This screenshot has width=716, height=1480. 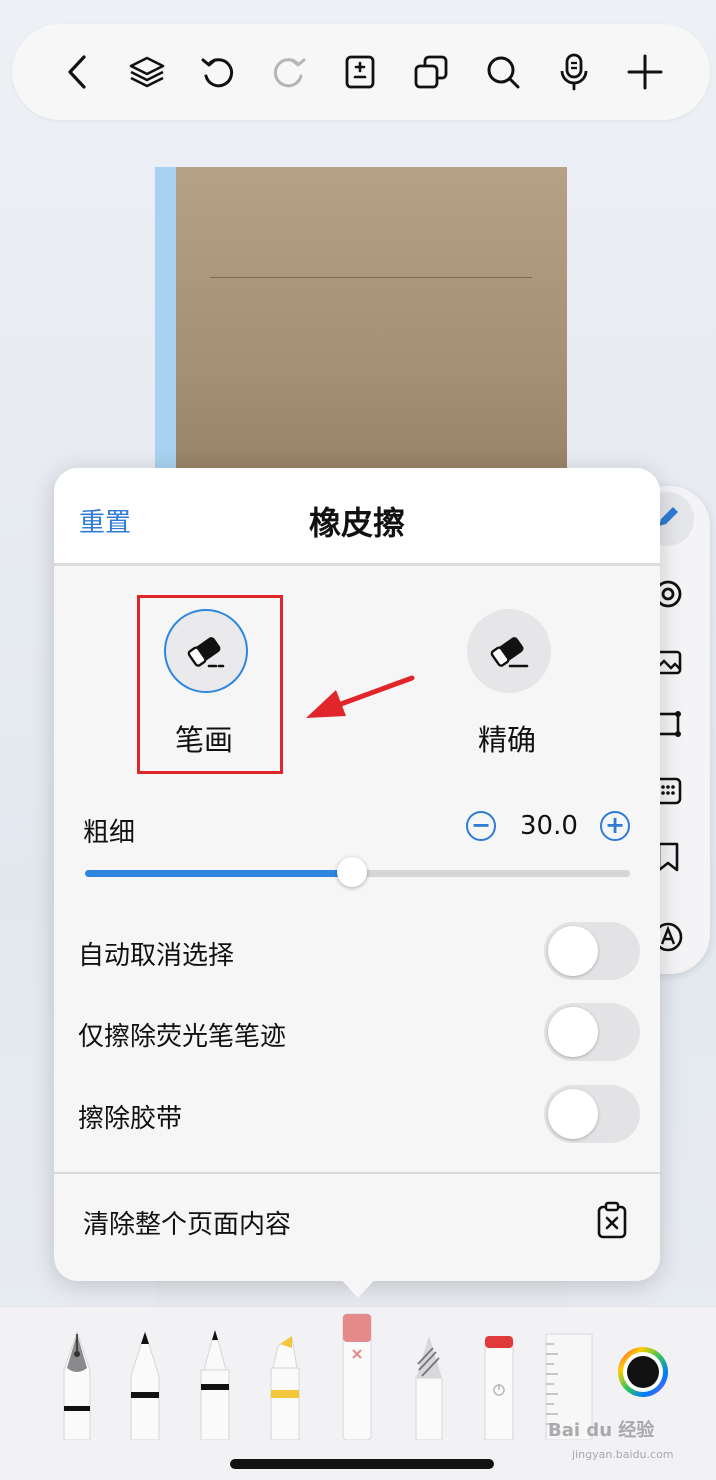 What do you see at coordinates (145, 1375) in the screenshot?
I see `ballpoint-pen-tool` at bounding box center [145, 1375].